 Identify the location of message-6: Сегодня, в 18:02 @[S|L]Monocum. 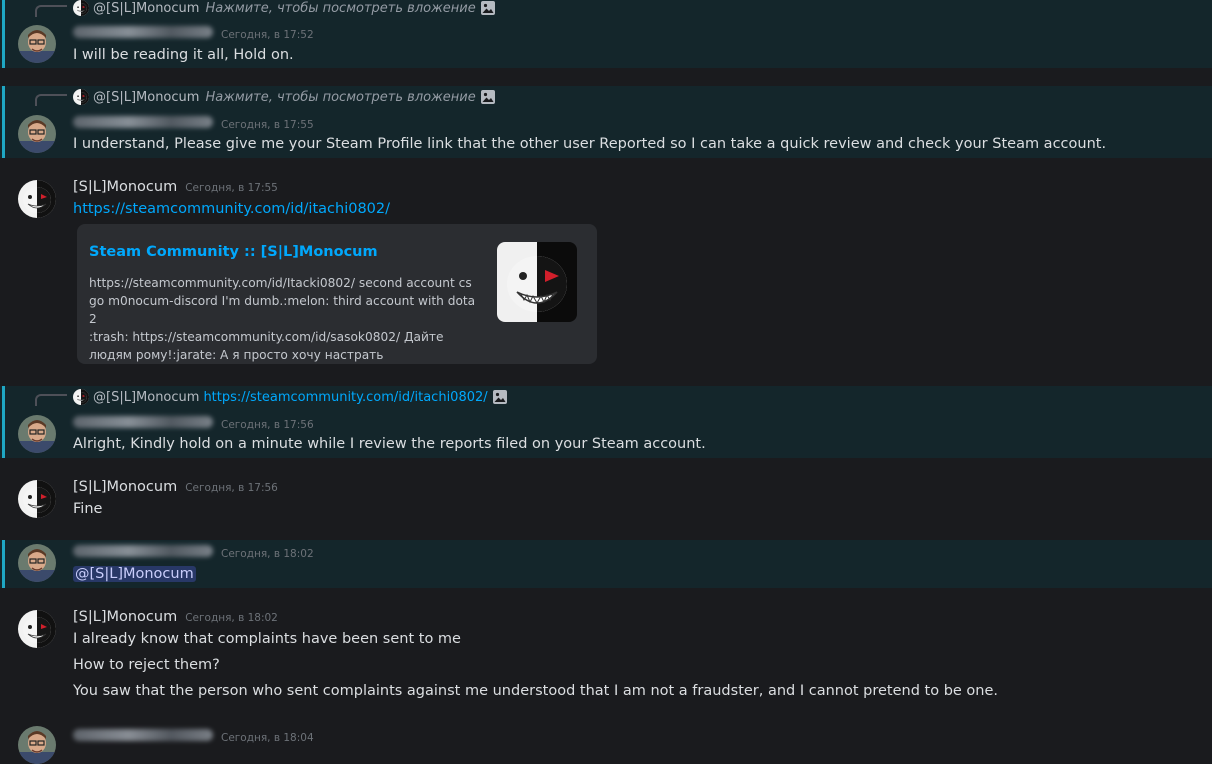
(606, 564).